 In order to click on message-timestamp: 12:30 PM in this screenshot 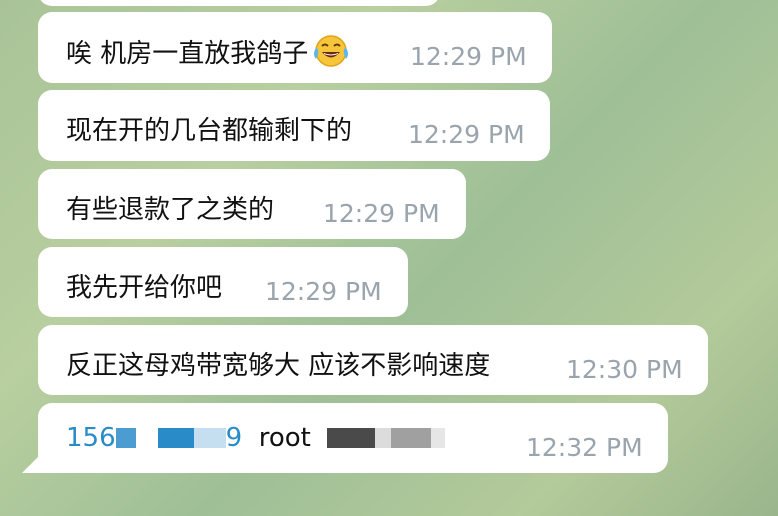, I will do `click(624, 369)`.